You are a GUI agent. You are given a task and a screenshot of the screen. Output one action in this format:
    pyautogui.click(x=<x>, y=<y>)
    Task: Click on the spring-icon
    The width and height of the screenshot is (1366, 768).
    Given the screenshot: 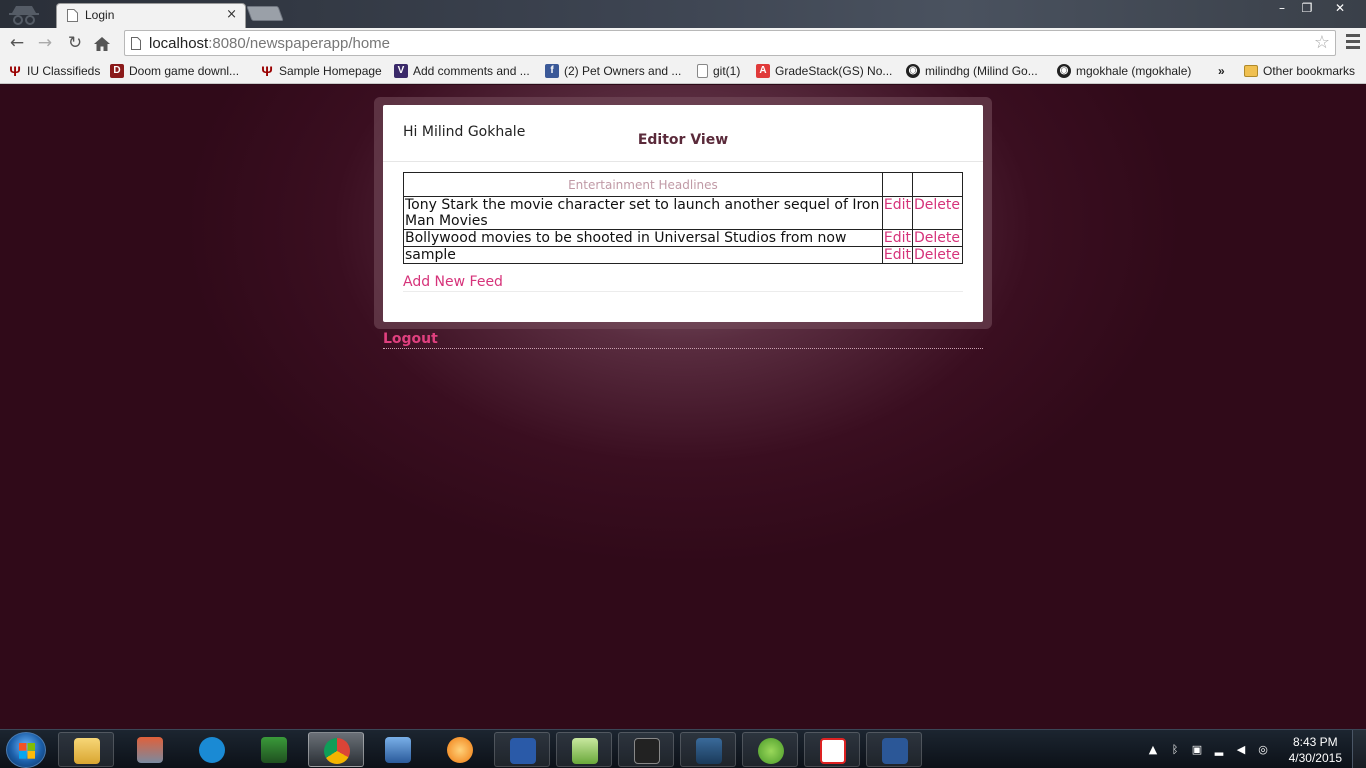 What is the action you would take?
    pyautogui.click(x=771, y=751)
    